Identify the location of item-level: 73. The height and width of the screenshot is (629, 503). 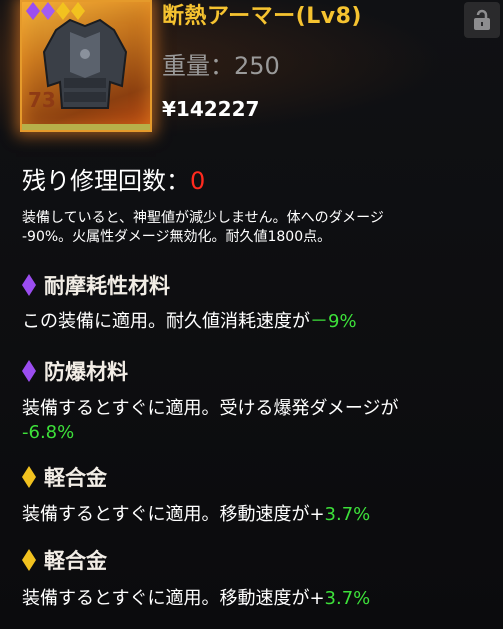
(42, 100).